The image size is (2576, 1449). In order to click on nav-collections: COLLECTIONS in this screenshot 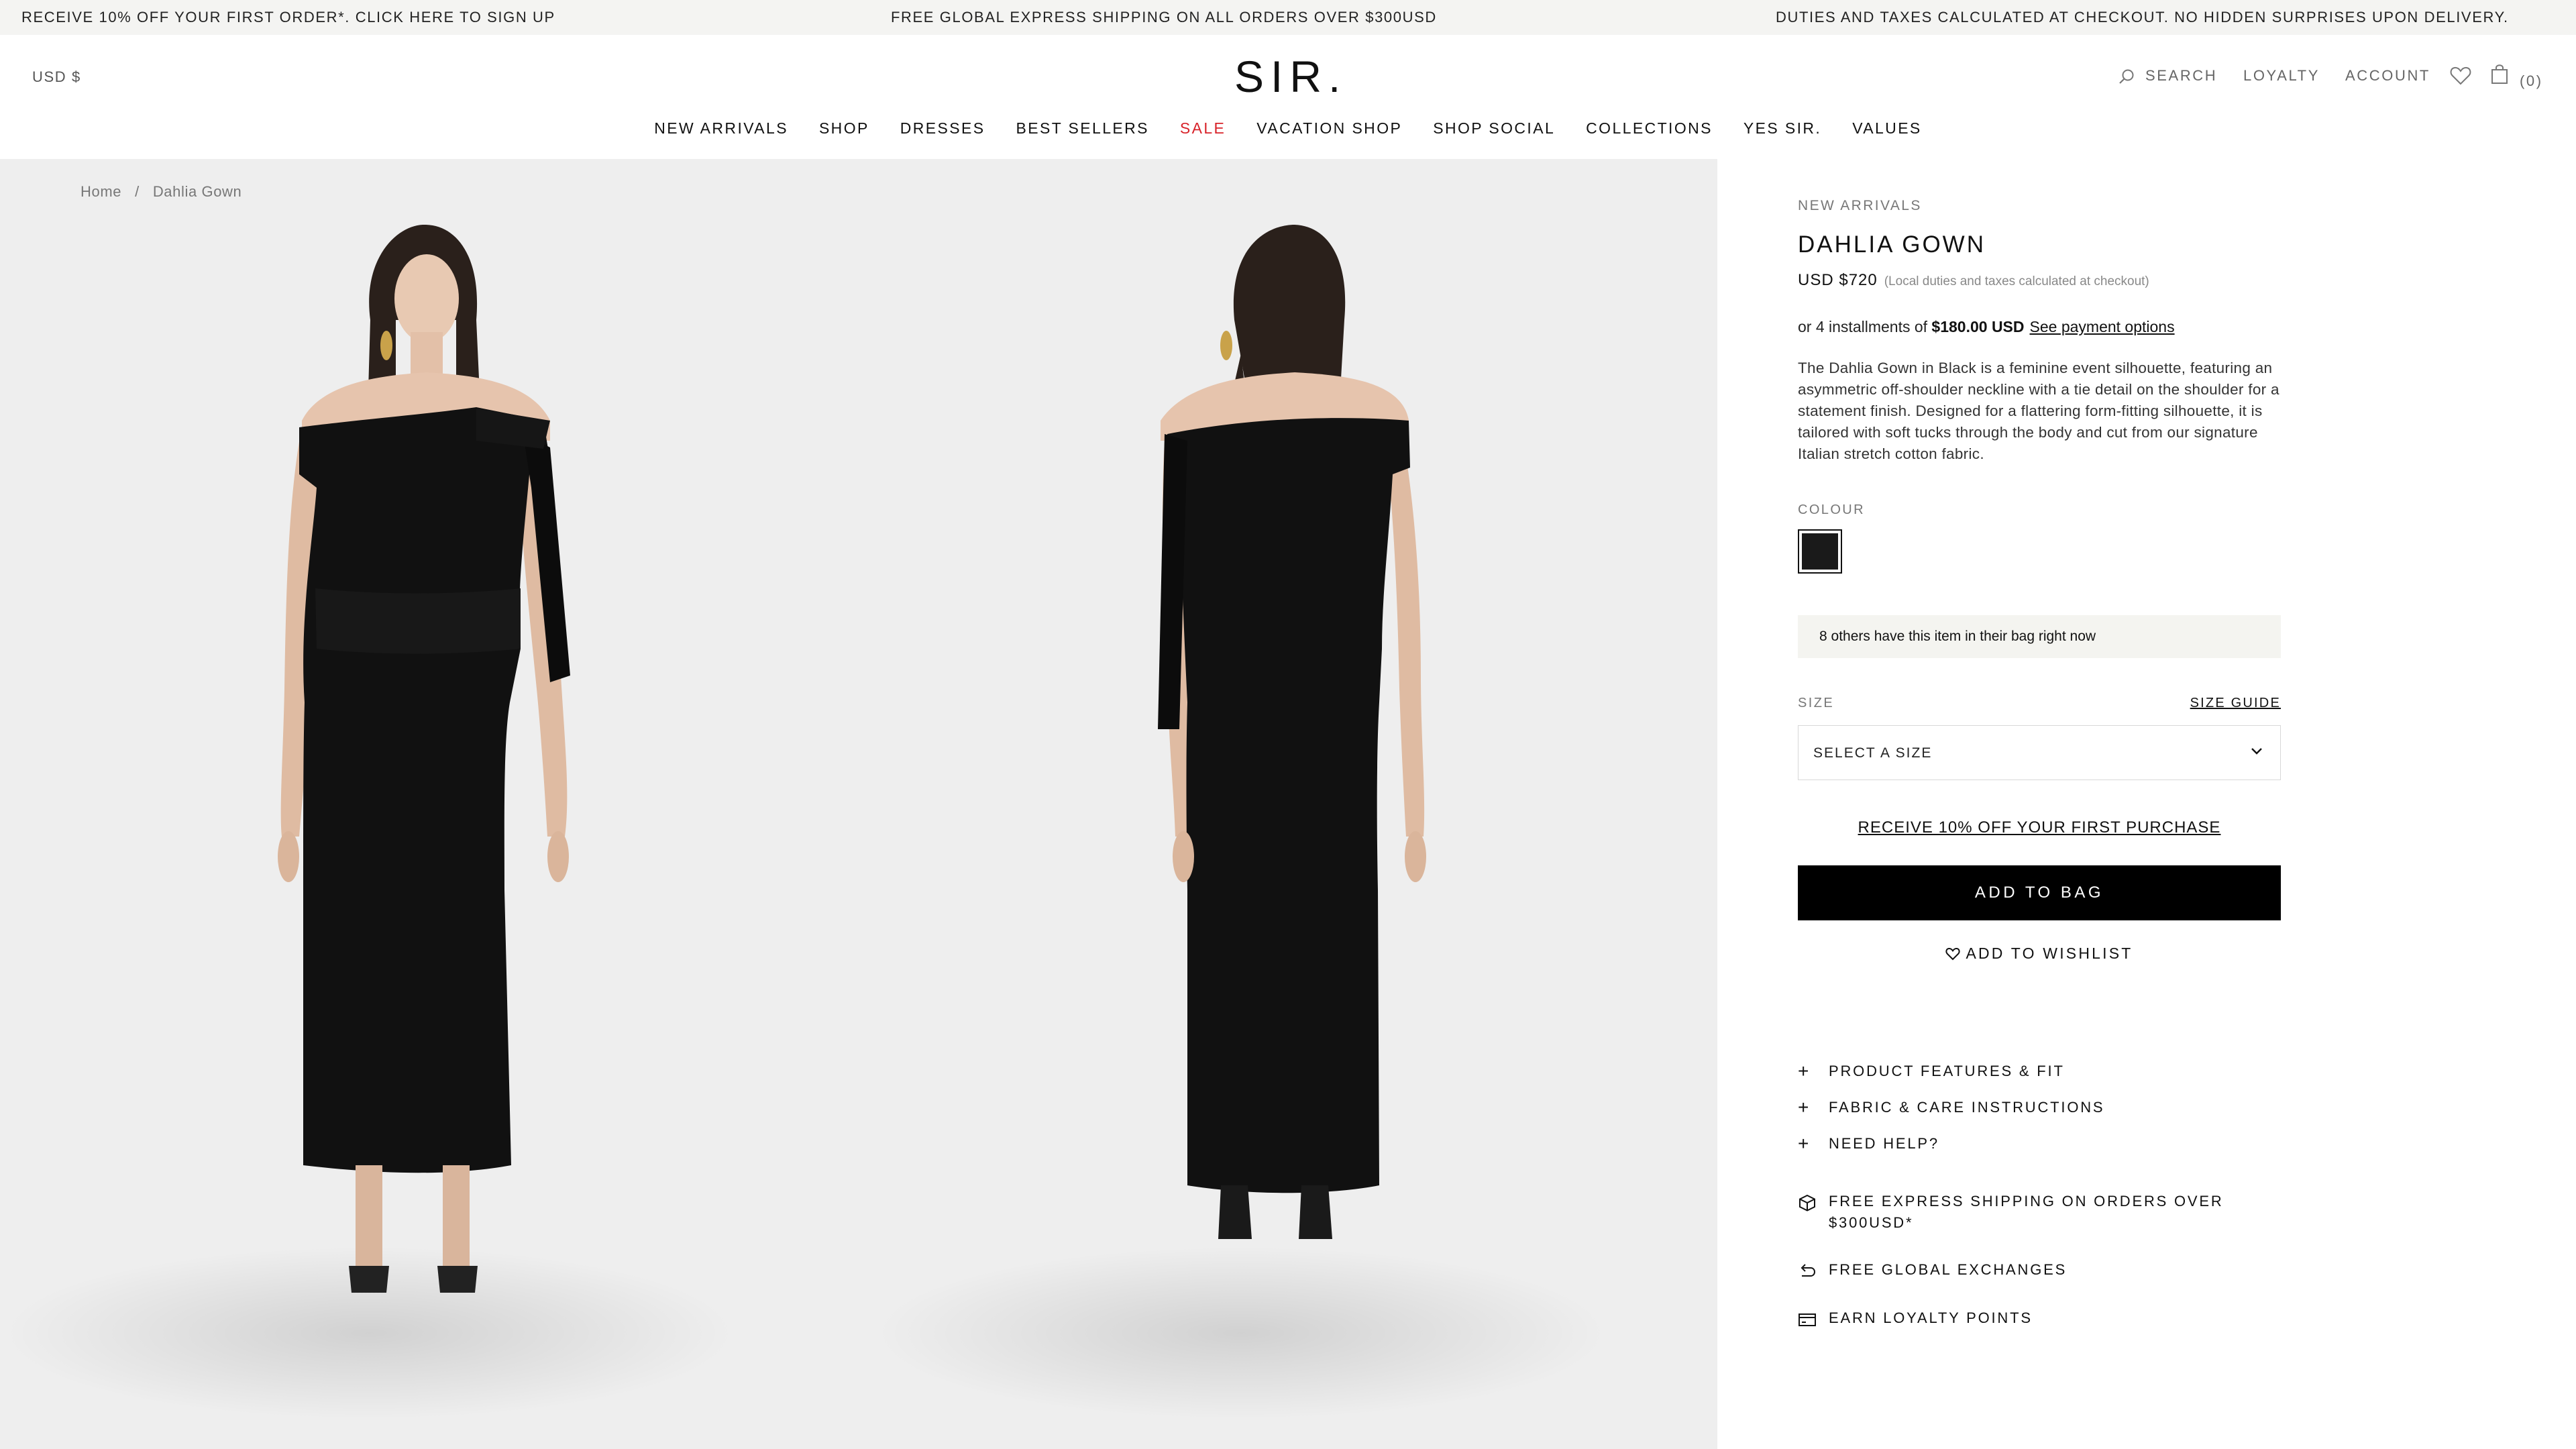, I will do `click(1649, 128)`.